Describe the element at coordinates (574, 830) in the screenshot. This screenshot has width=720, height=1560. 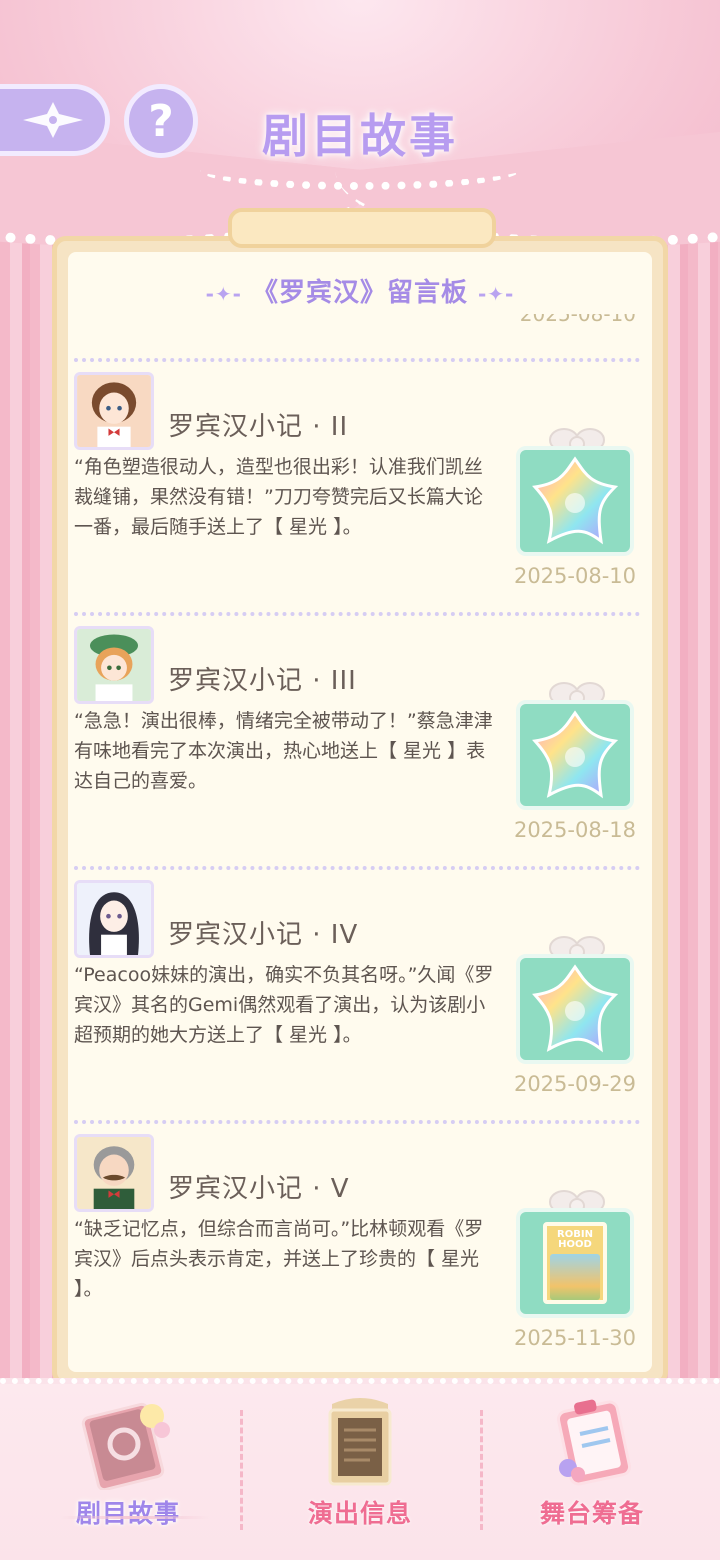
I see `entry-date: 2025-08-18` at that location.